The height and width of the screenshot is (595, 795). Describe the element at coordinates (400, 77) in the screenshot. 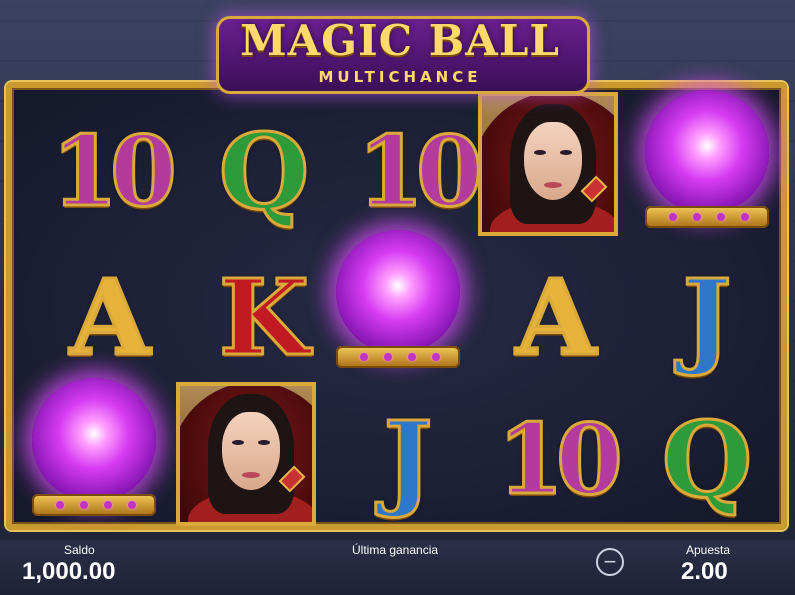

I see `game-subtitle: MULTICHANCE` at that location.